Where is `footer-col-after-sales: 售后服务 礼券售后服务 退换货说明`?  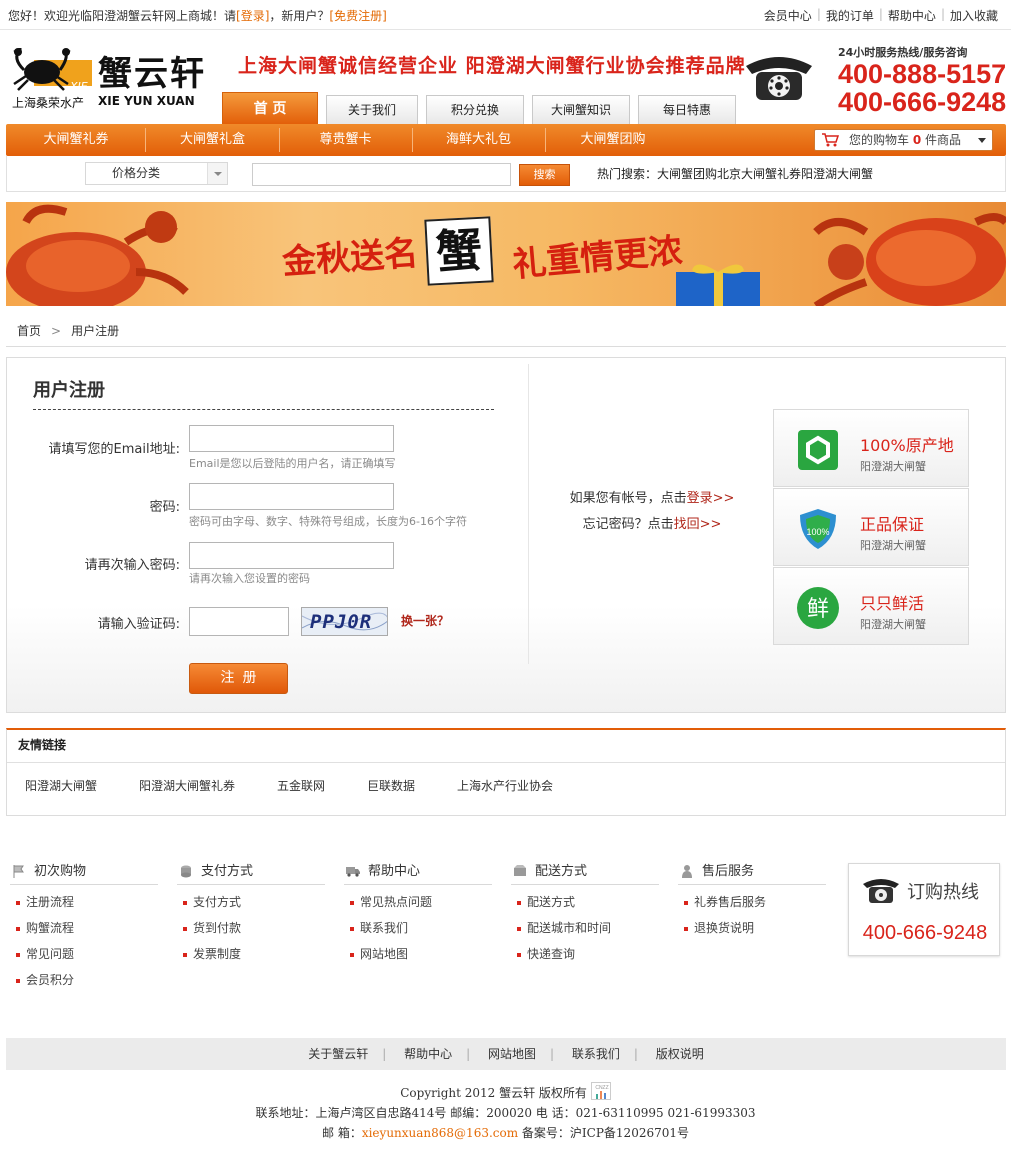 footer-col-after-sales: 售后服务 礼券售后服务 退换货说明 is located at coordinates (752, 899).